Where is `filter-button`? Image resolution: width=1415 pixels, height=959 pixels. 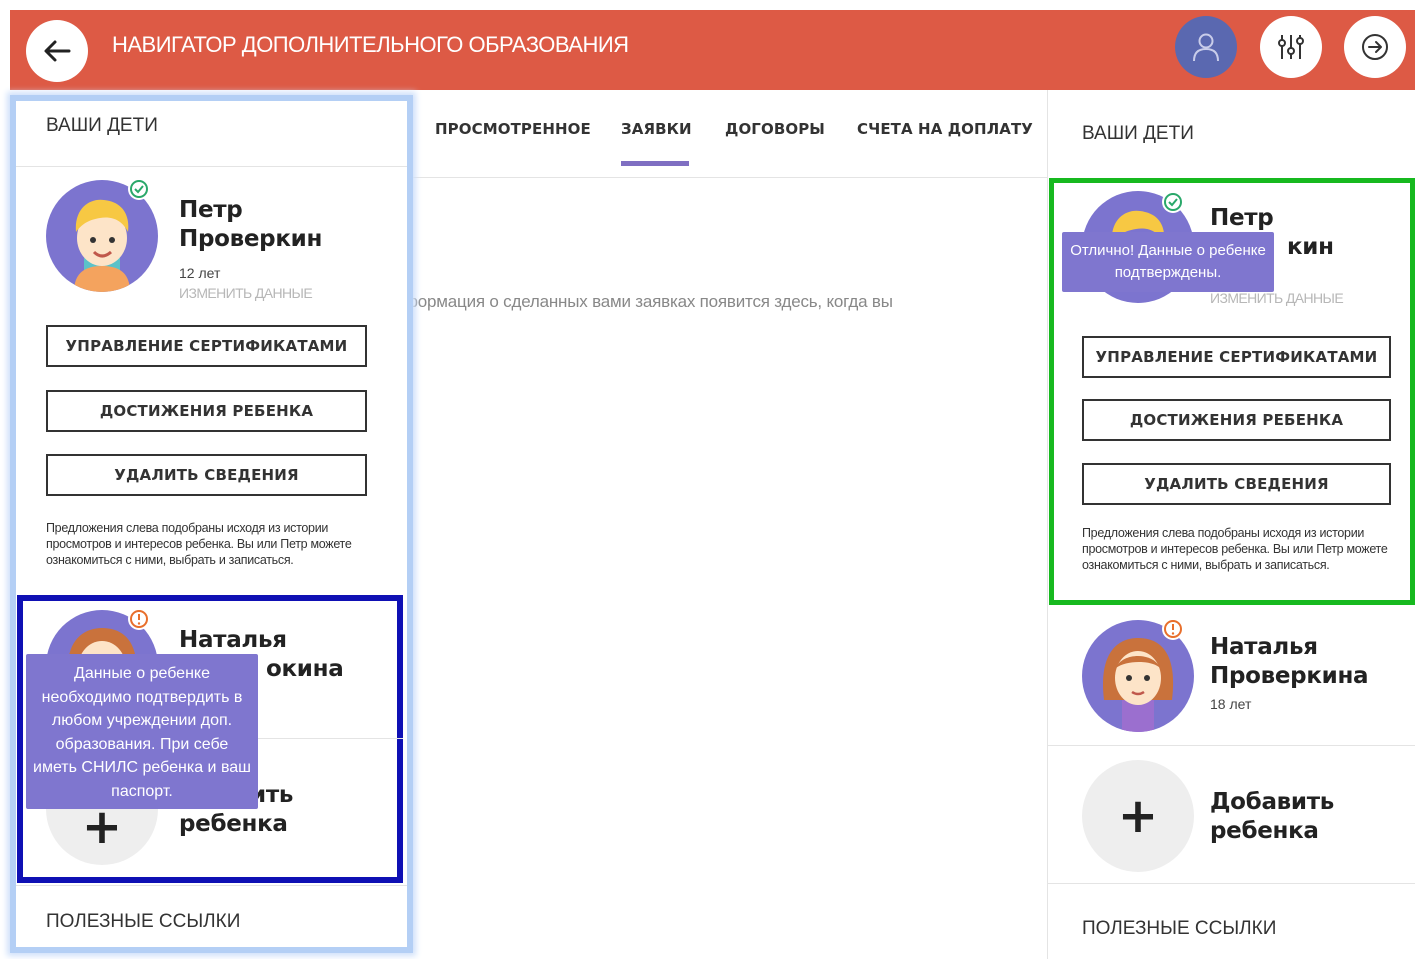 filter-button is located at coordinates (1291, 47).